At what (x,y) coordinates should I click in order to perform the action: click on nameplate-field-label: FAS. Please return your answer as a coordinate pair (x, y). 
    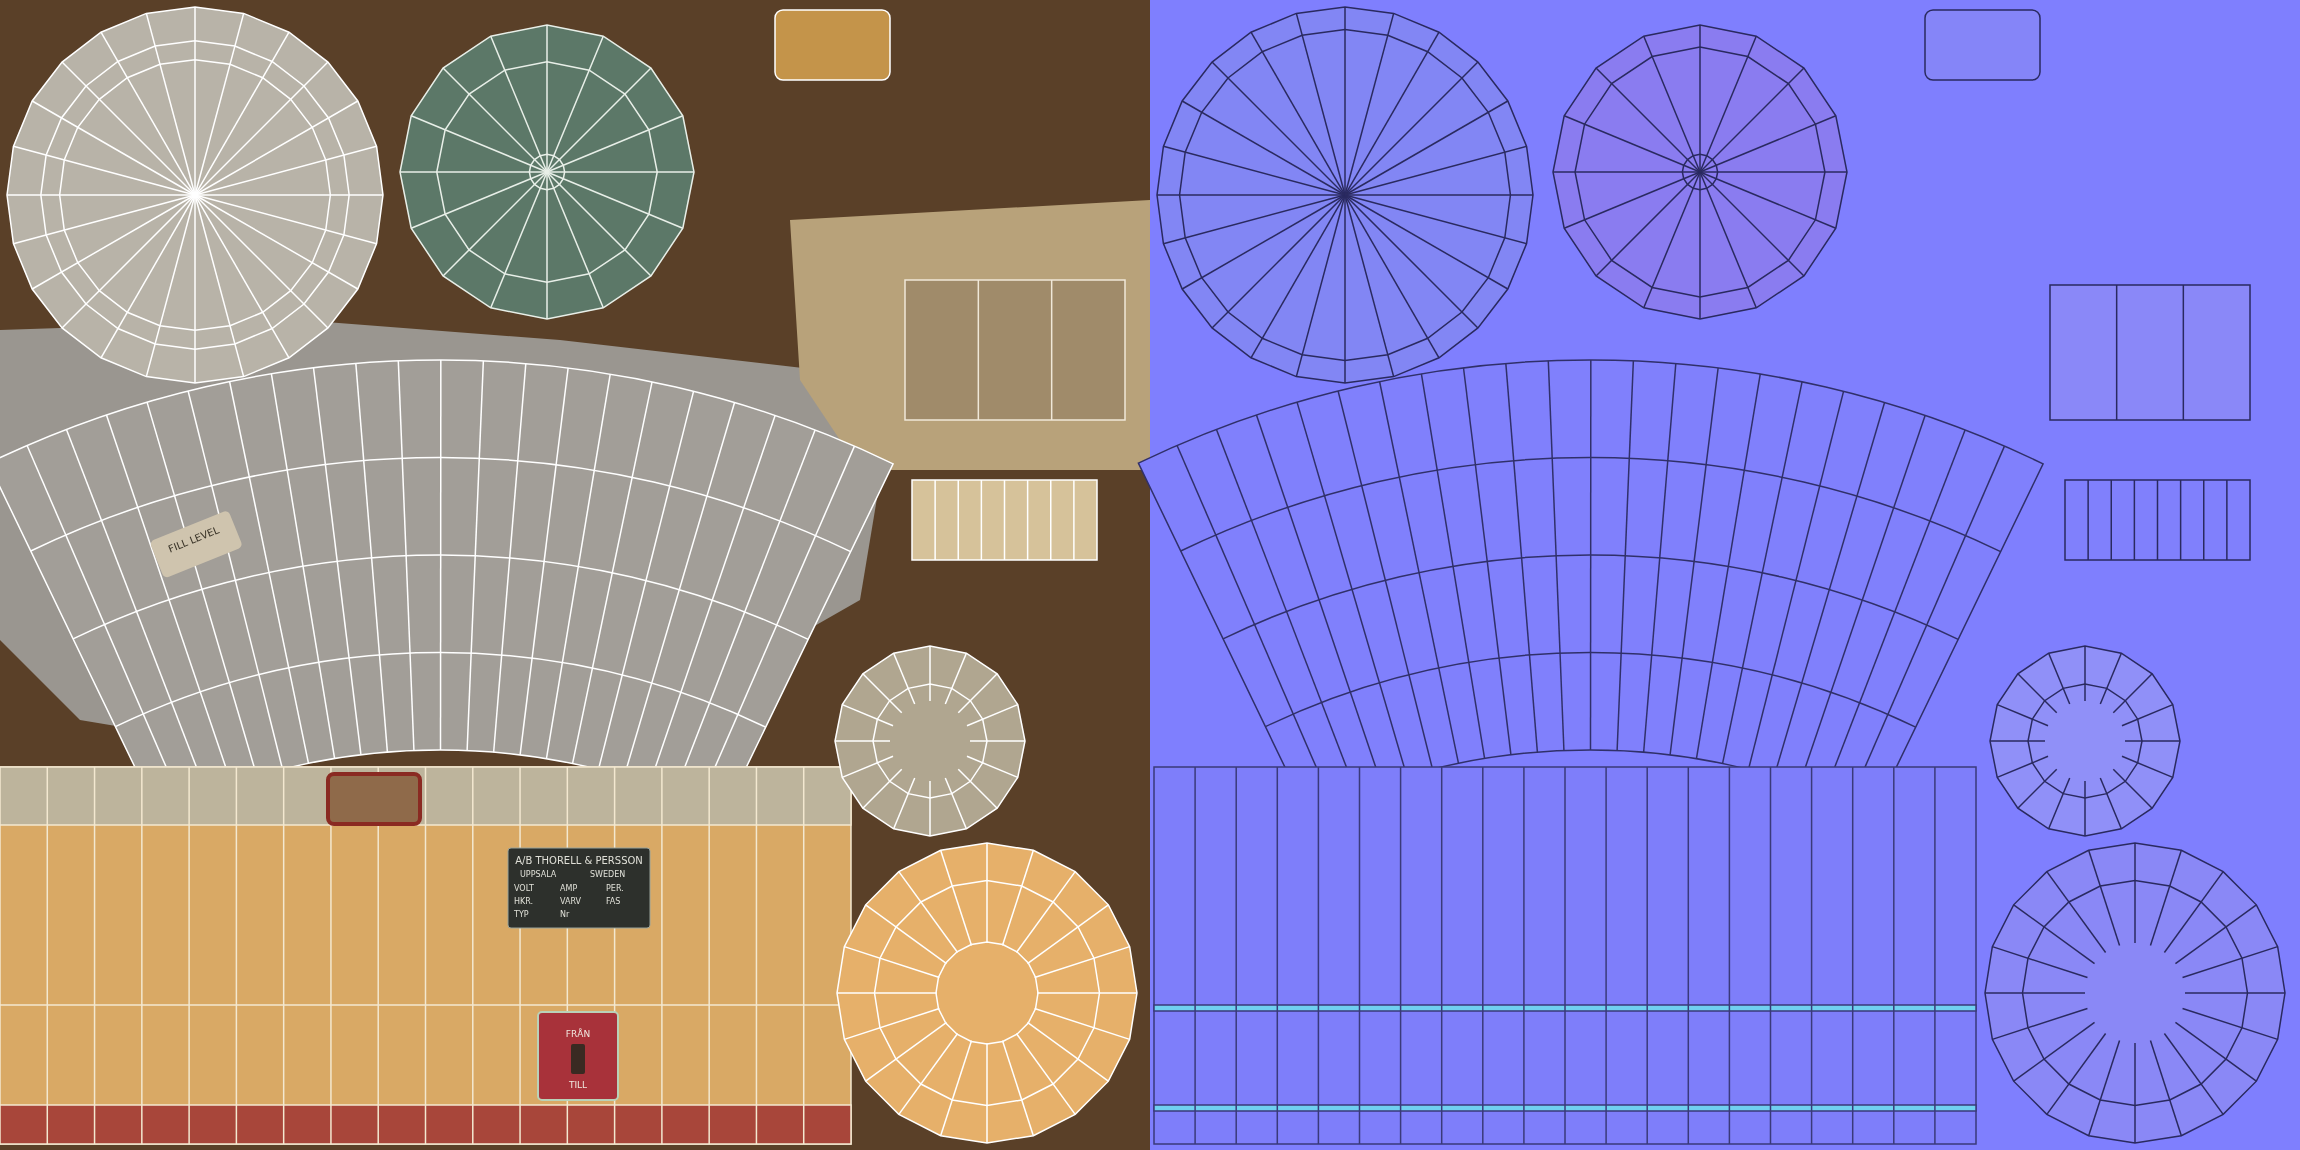
    Looking at the image, I should click on (613, 901).